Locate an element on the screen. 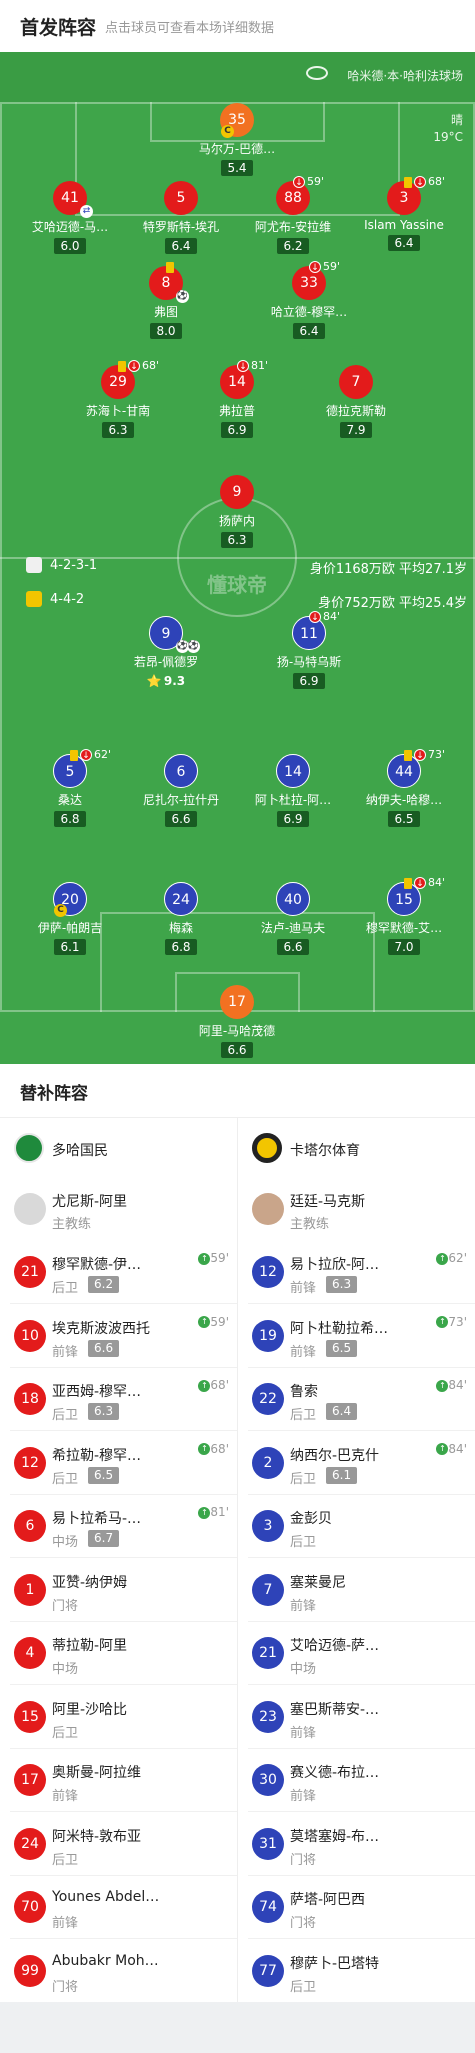 The height and width of the screenshot is (2053, 475). substitute-row: 18 亚西姆-穆罕… 后卫 6.3 ↑ 68' is located at coordinates (118, 1399).